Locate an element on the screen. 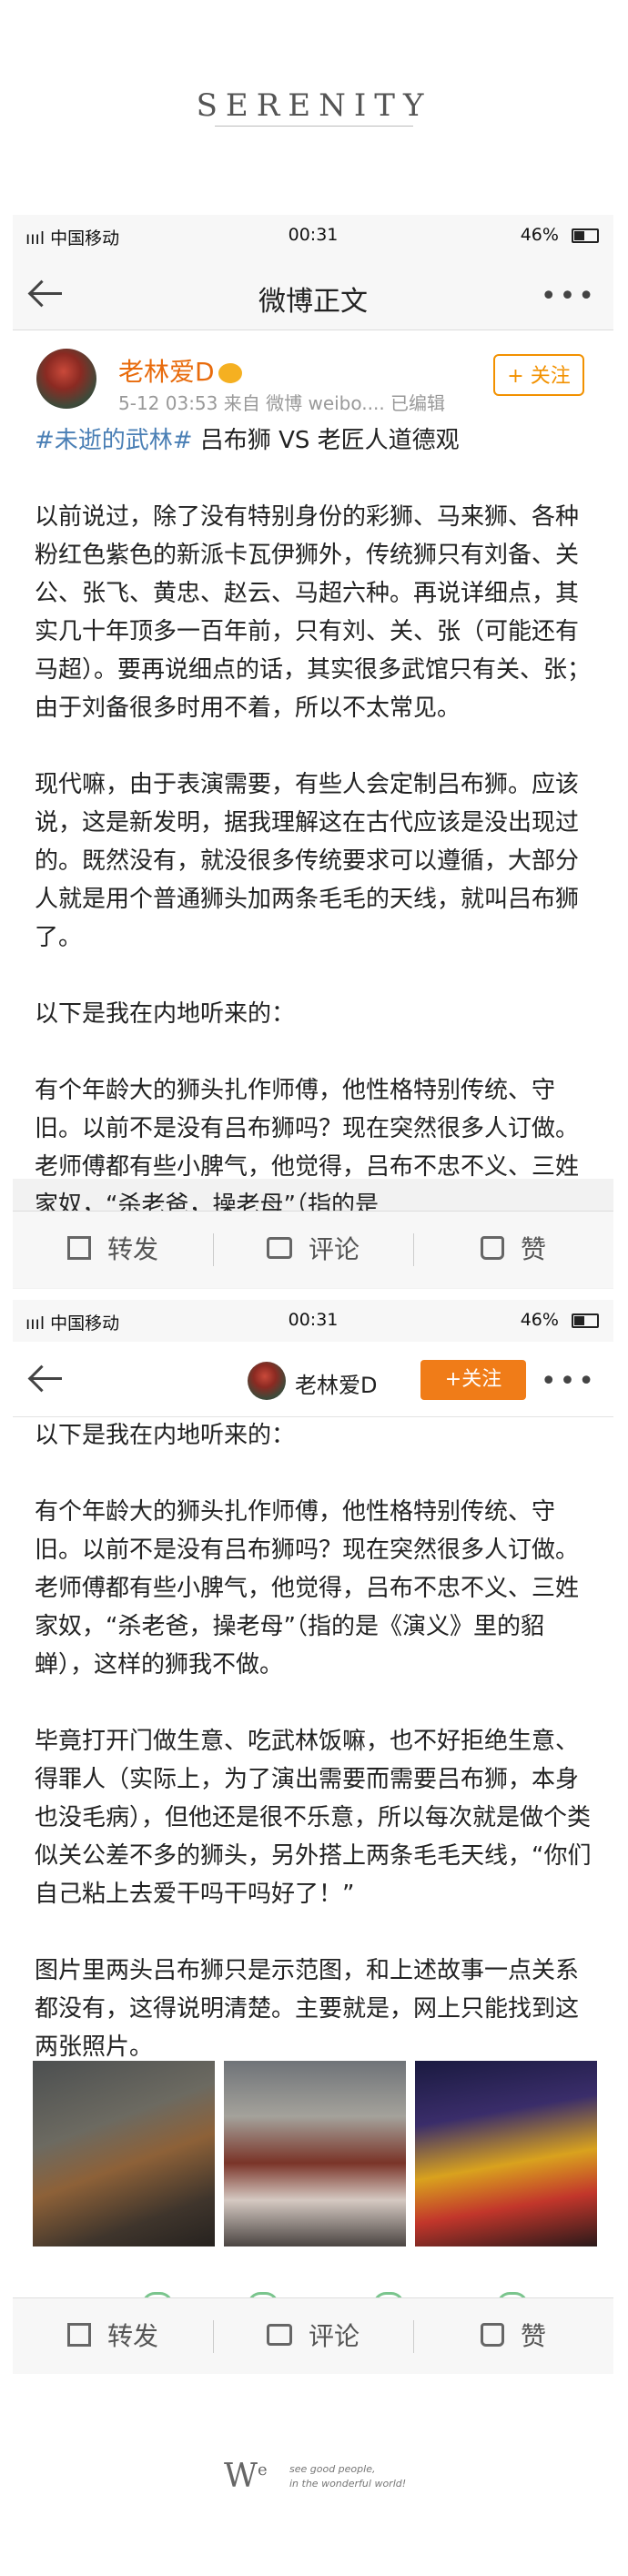 Image resolution: width=628 pixels, height=2576 pixels. watermark-logo: We is located at coordinates (246, 2476).